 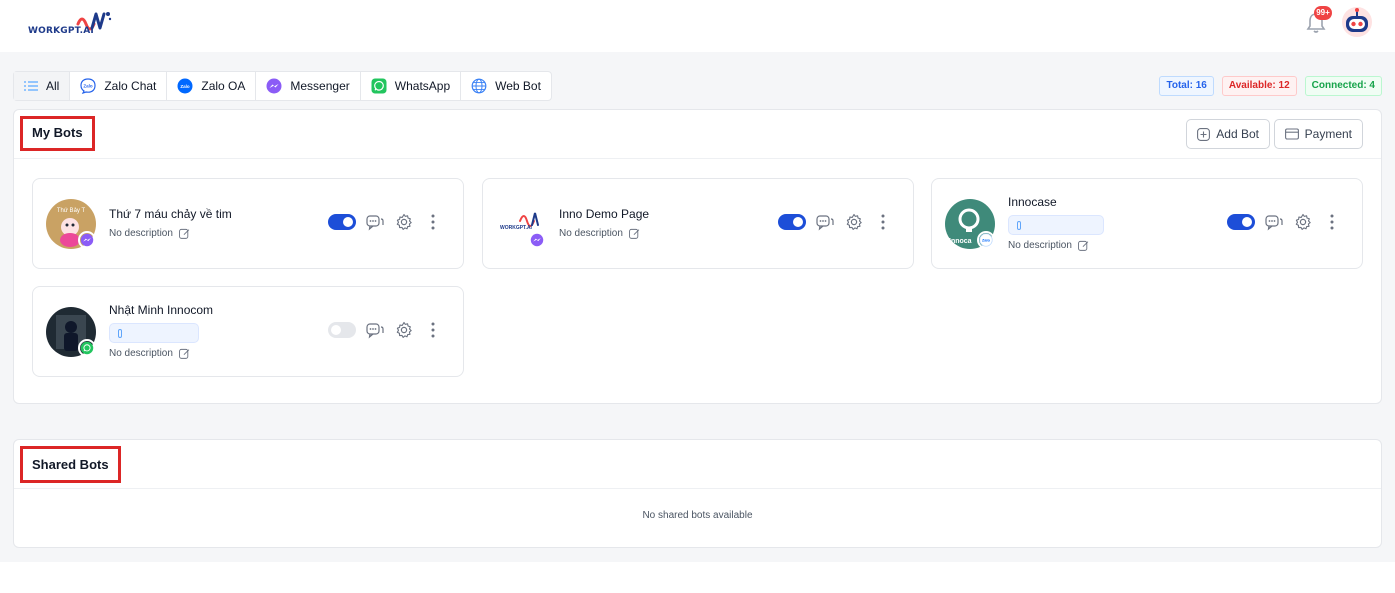 What do you see at coordinates (1328, 134) in the screenshot?
I see `payment-label: Payment` at bounding box center [1328, 134].